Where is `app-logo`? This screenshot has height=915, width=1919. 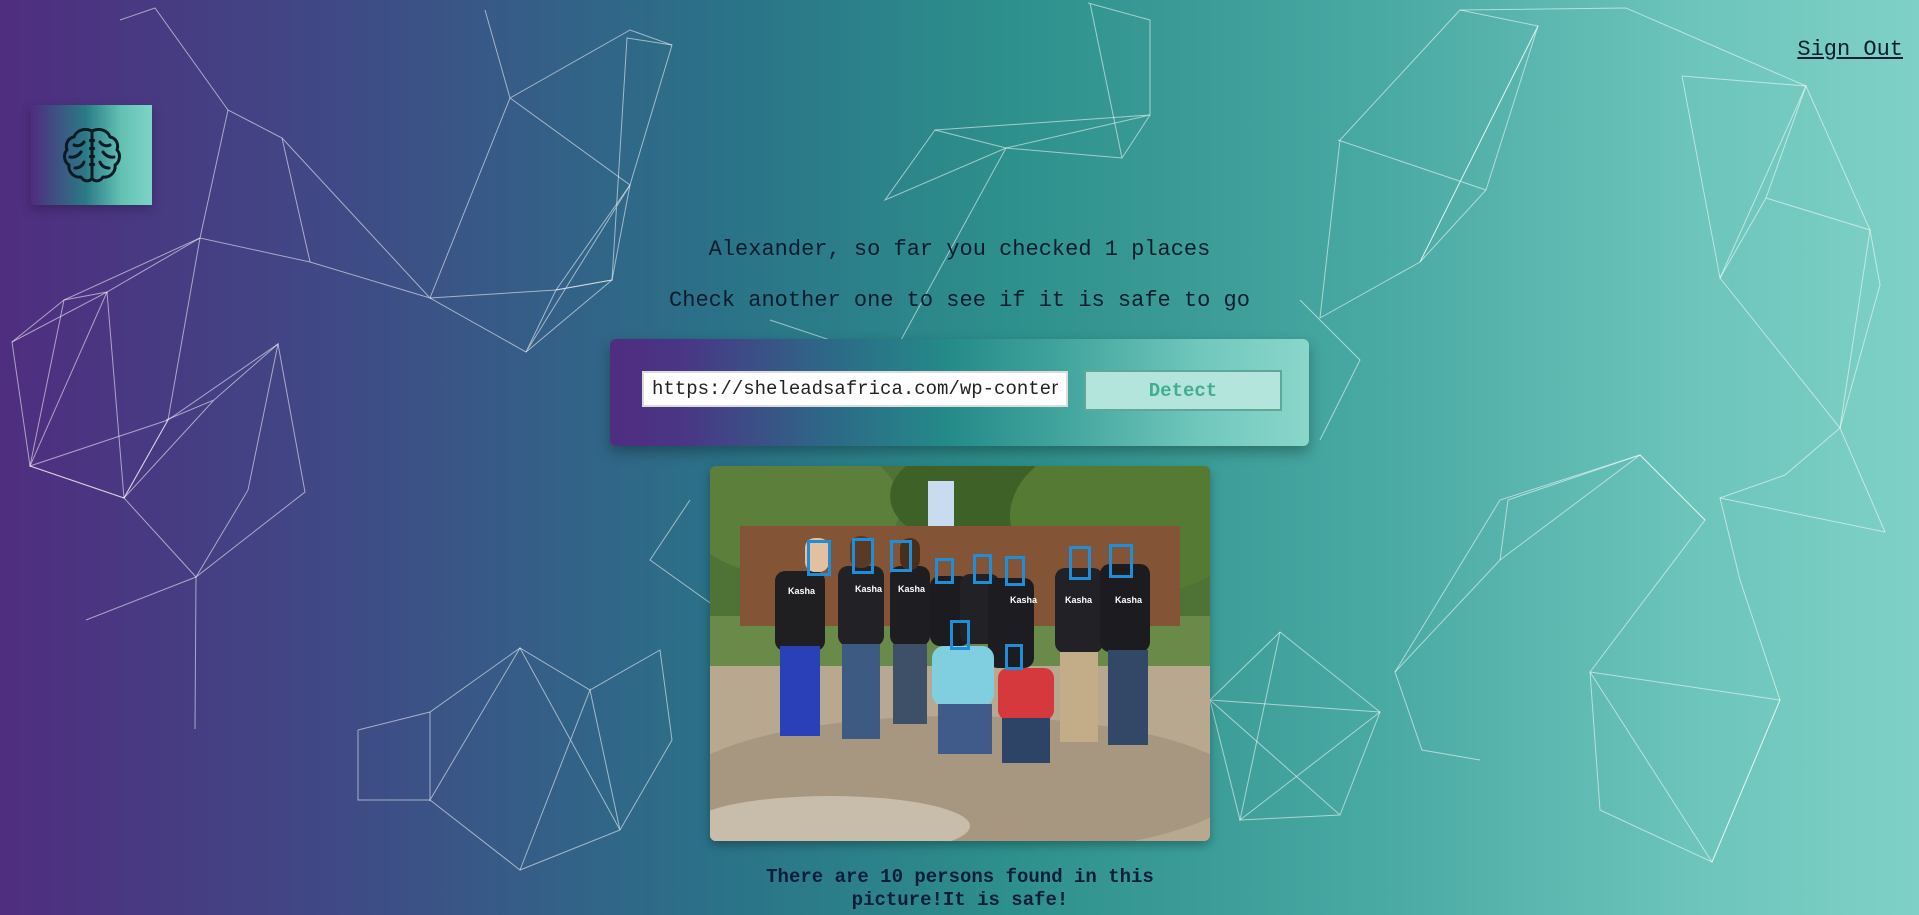 app-logo is located at coordinates (91, 155).